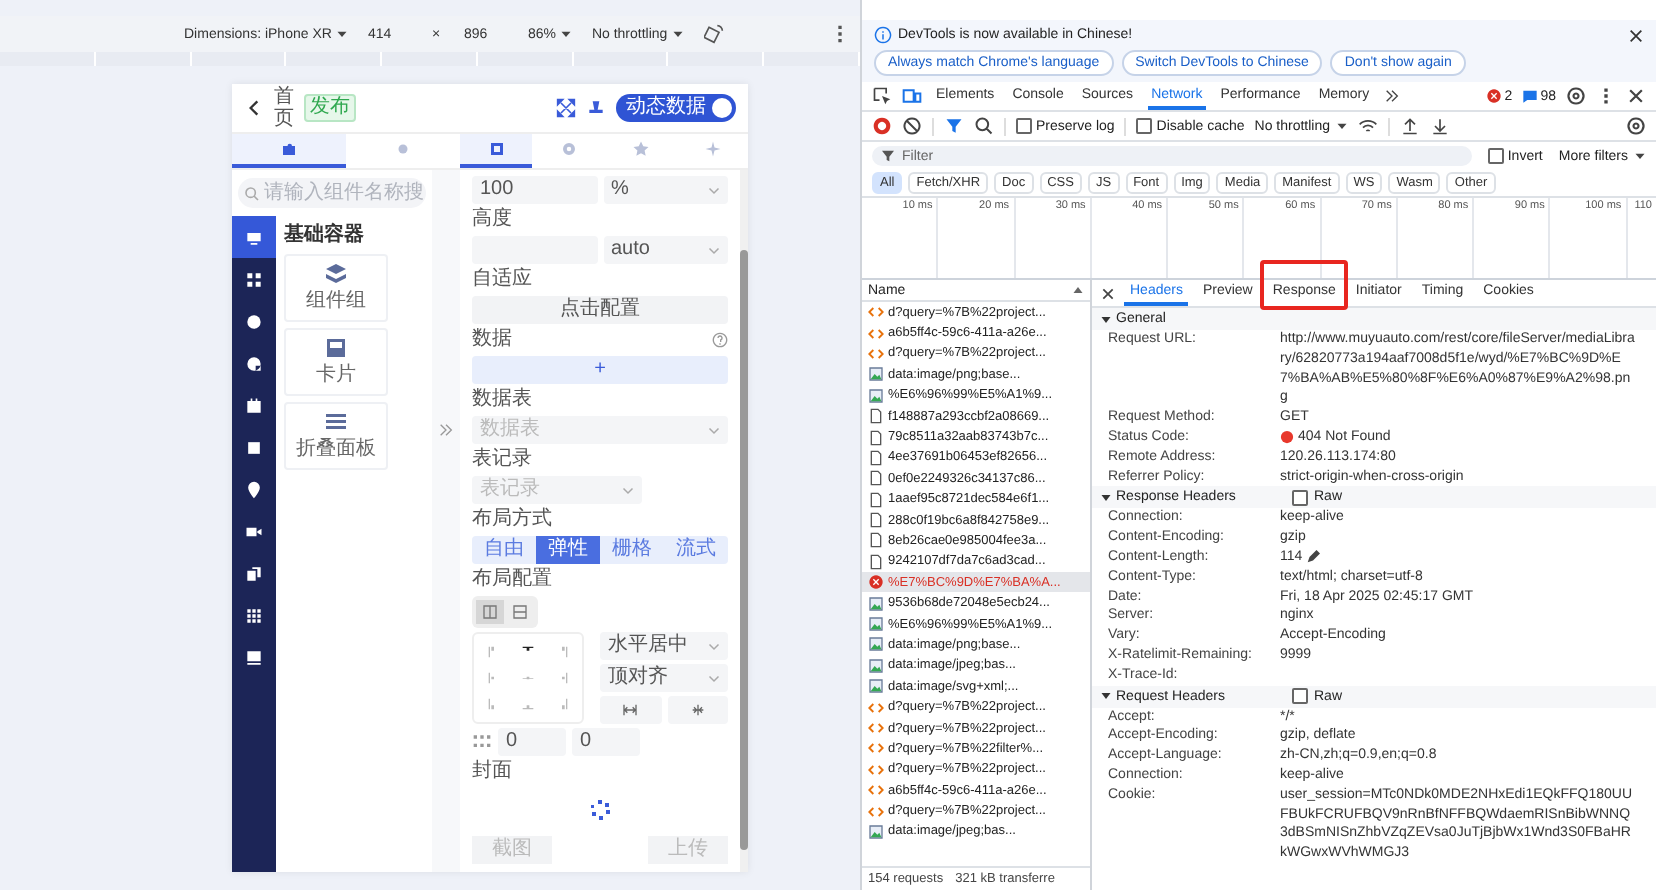 The height and width of the screenshot is (890, 1656). What do you see at coordinates (882, 96) in the screenshot?
I see `inspect-icon` at bounding box center [882, 96].